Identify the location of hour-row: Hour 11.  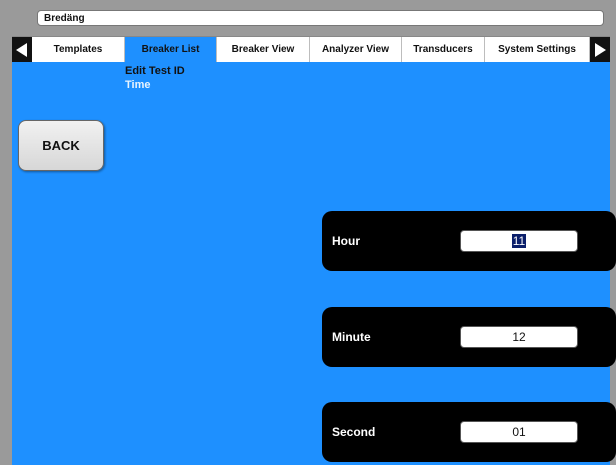
(469, 241).